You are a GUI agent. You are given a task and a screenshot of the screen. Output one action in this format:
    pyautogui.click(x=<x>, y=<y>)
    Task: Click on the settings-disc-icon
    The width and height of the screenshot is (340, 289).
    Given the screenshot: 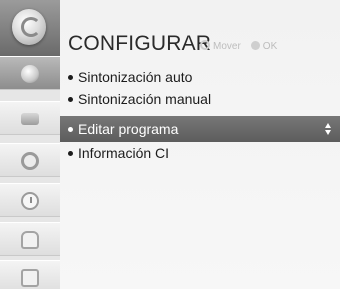 What is the action you would take?
    pyautogui.click(x=29, y=27)
    